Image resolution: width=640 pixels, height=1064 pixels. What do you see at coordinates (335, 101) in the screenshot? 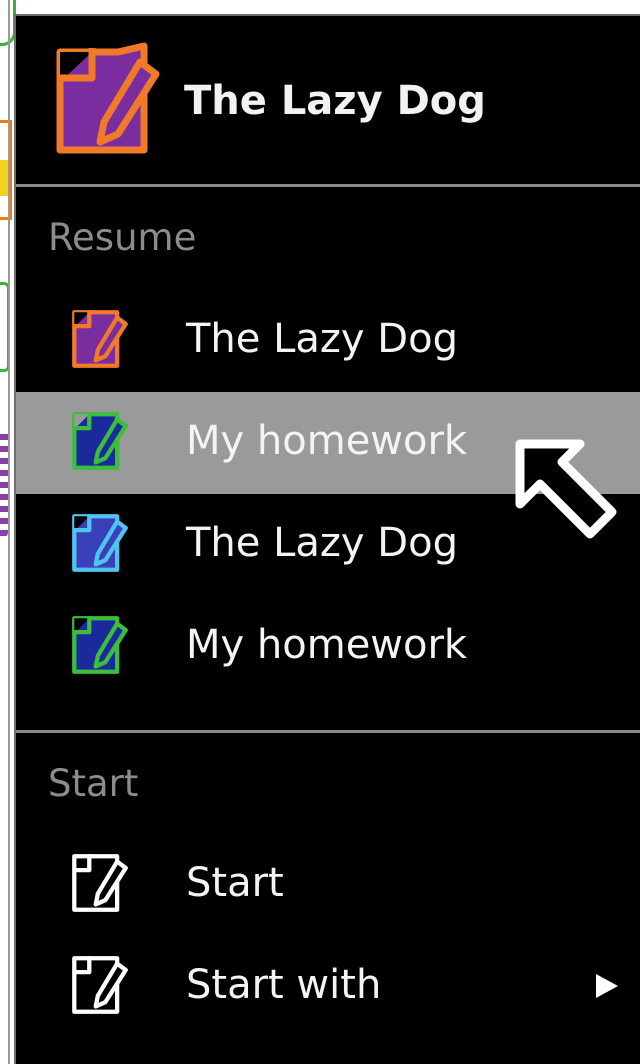
I see `menu-title: The Lazy Dog` at bounding box center [335, 101].